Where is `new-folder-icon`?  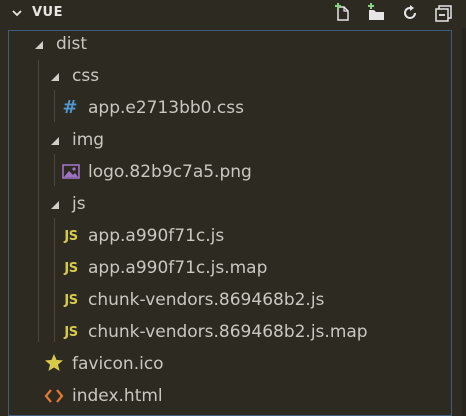
new-folder-icon is located at coordinates (376, 13).